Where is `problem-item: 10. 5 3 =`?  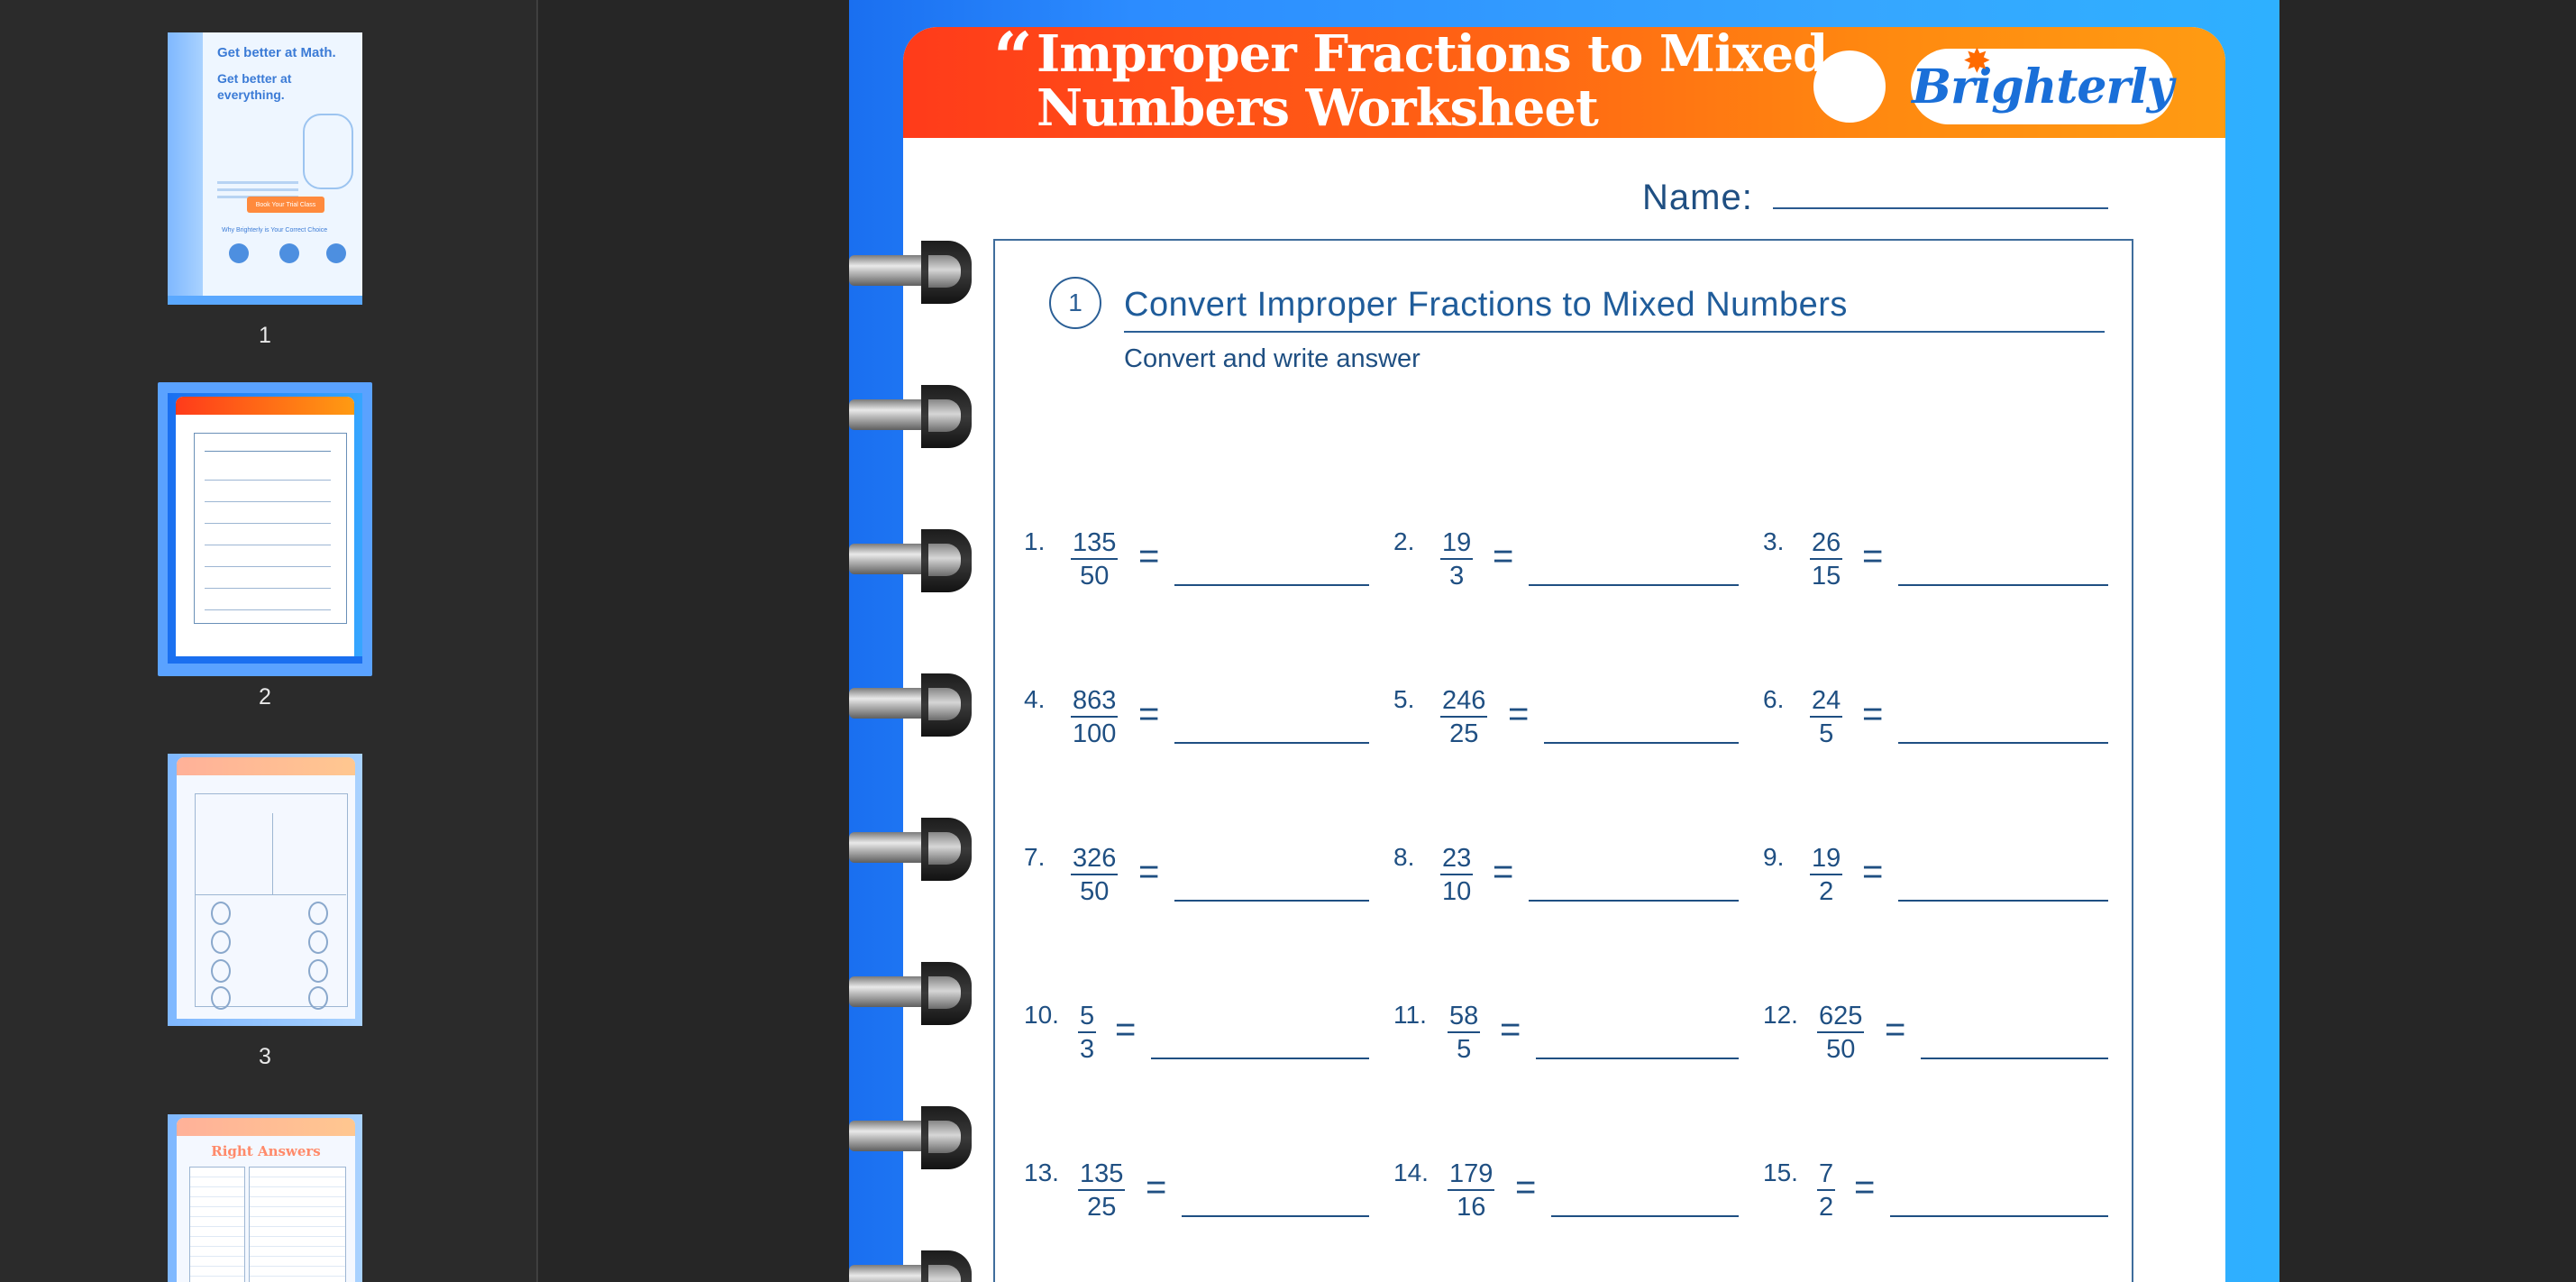
problem-item: 10. 5 3 = is located at coordinates (1196, 1046).